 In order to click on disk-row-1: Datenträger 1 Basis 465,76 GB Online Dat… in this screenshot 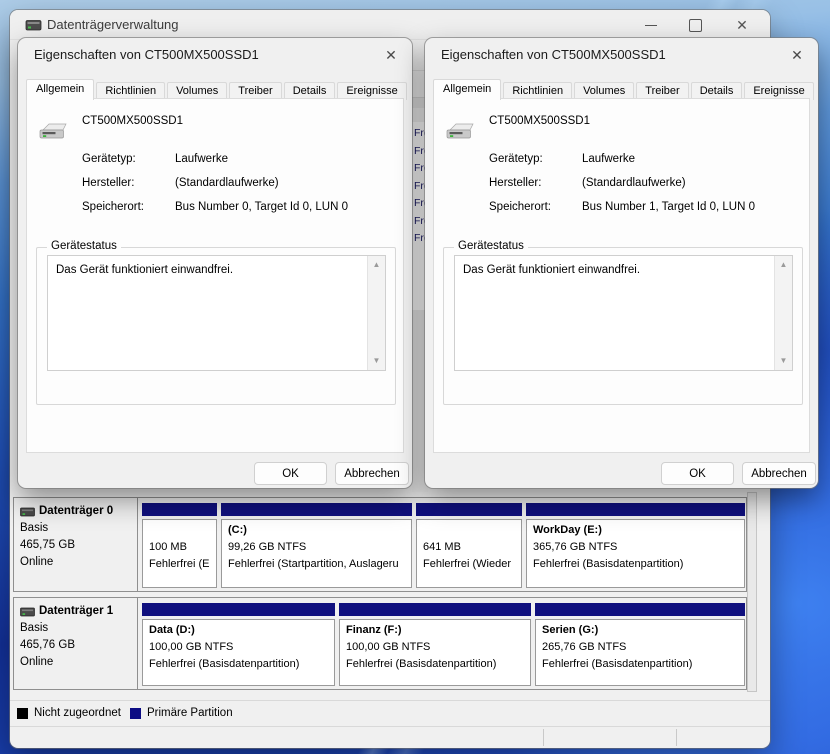, I will do `click(380, 643)`.